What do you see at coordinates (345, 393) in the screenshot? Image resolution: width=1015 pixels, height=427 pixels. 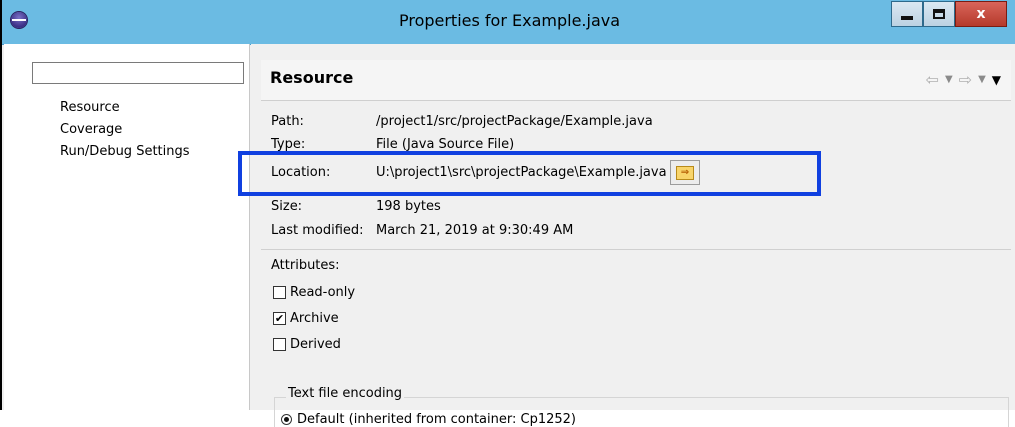 I see `text-file-encoding-label: Text file encoding` at bounding box center [345, 393].